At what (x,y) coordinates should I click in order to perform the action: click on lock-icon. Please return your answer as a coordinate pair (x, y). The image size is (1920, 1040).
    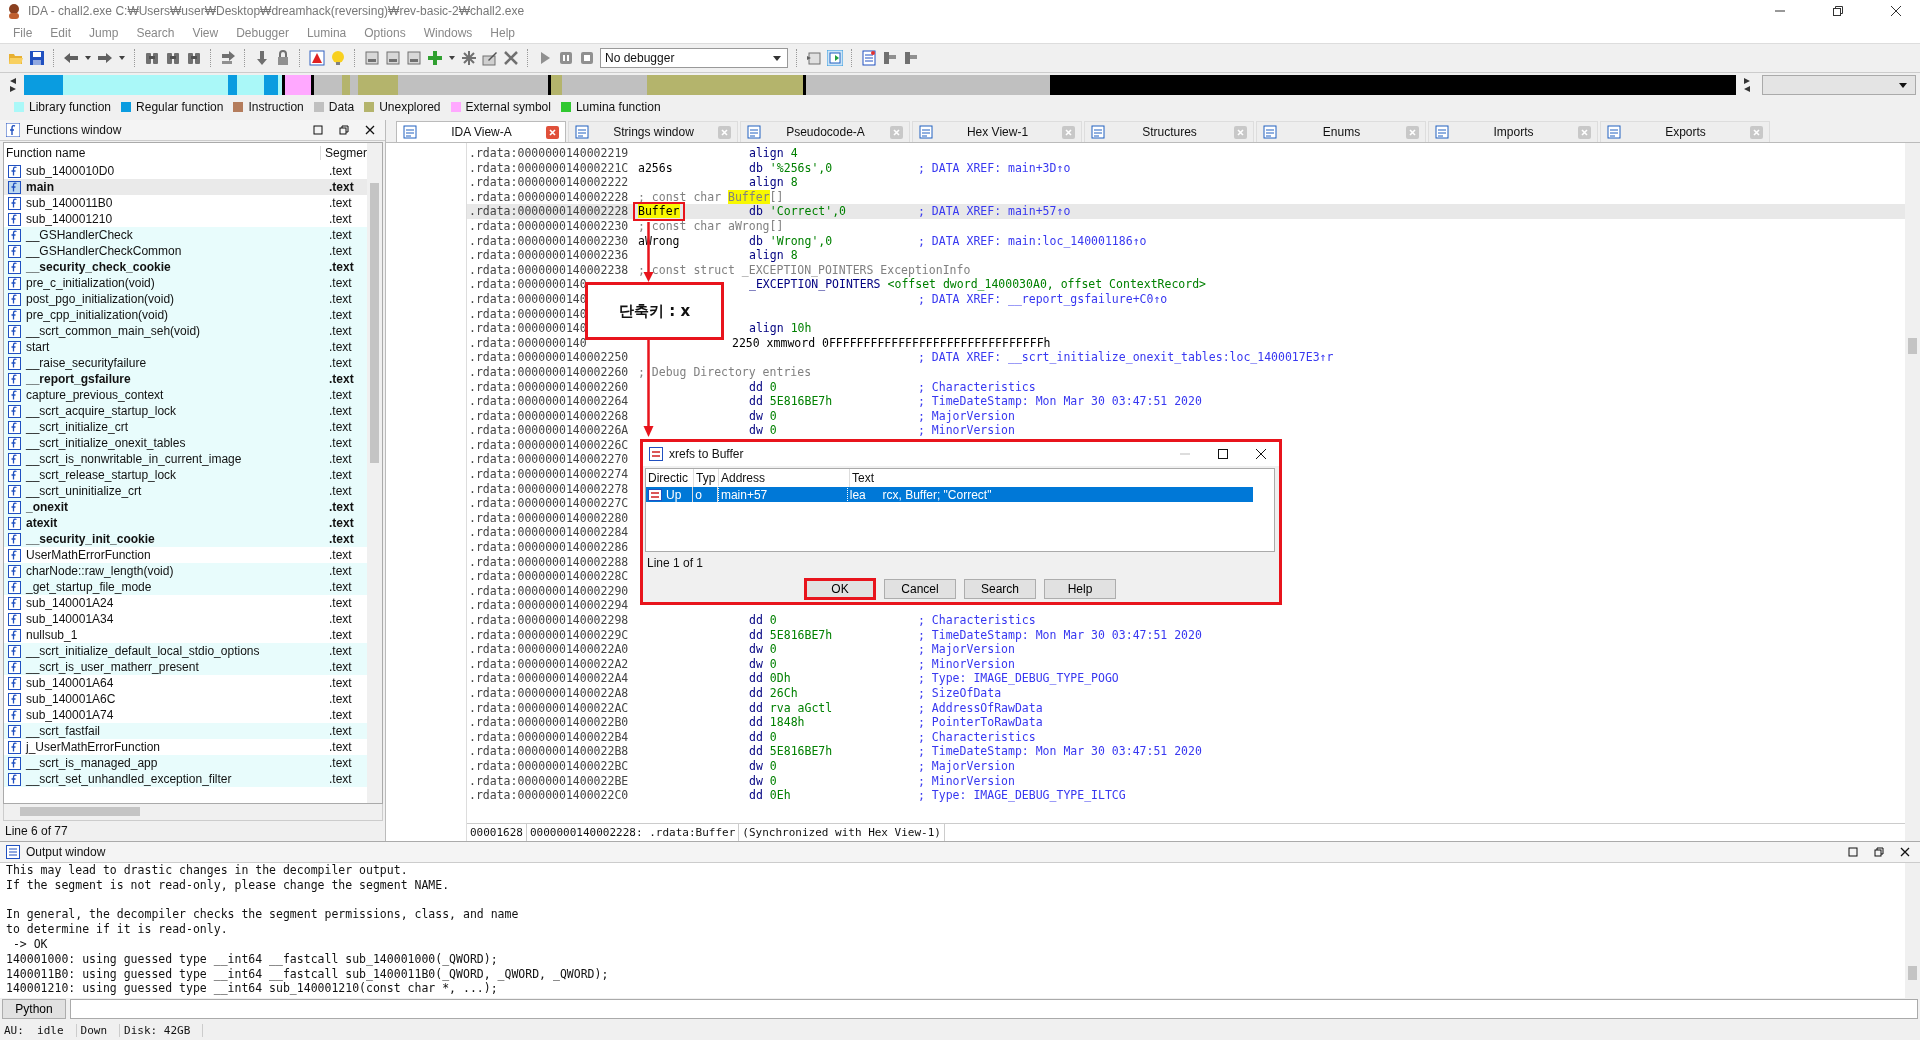
    Looking at the image, I should click on (283, 58).